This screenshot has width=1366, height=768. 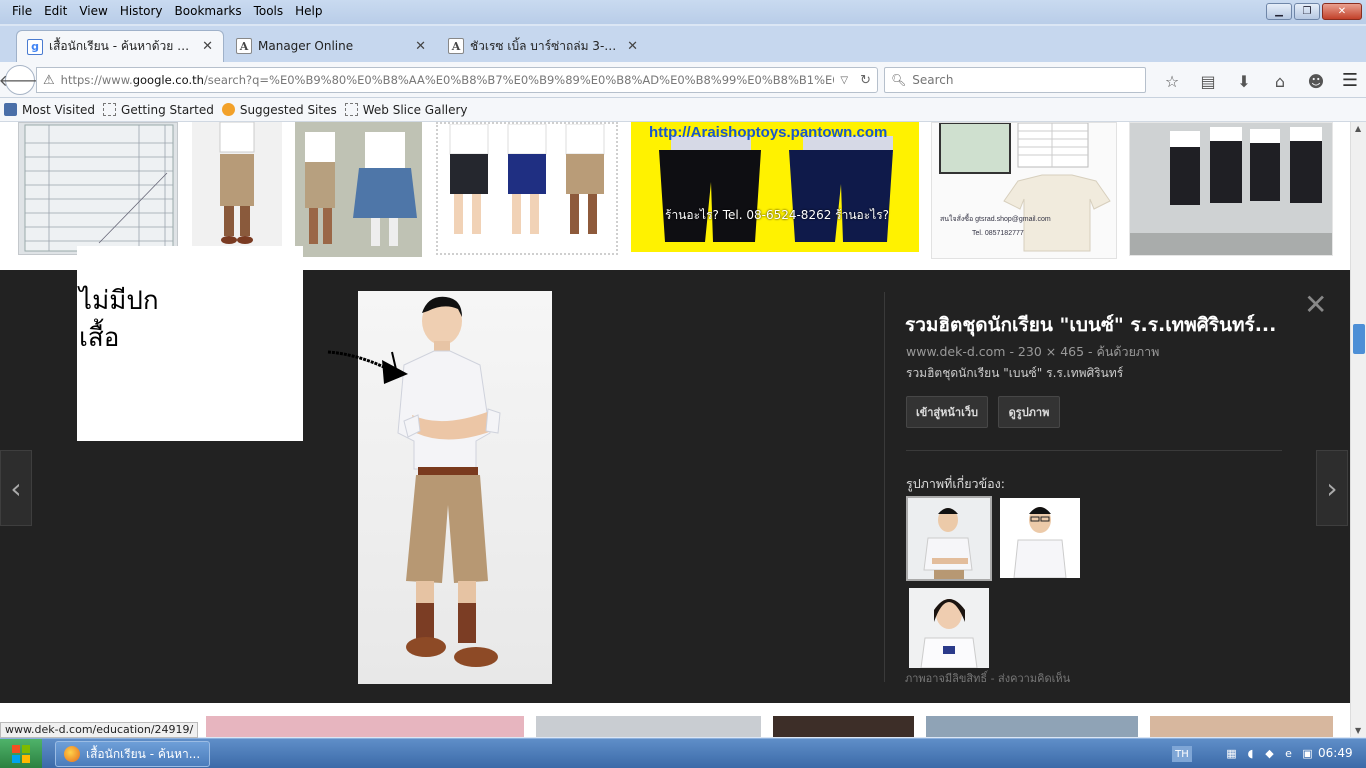 I want to click on annotation-line-2: เสื้อ, so click(x=99, y=338).